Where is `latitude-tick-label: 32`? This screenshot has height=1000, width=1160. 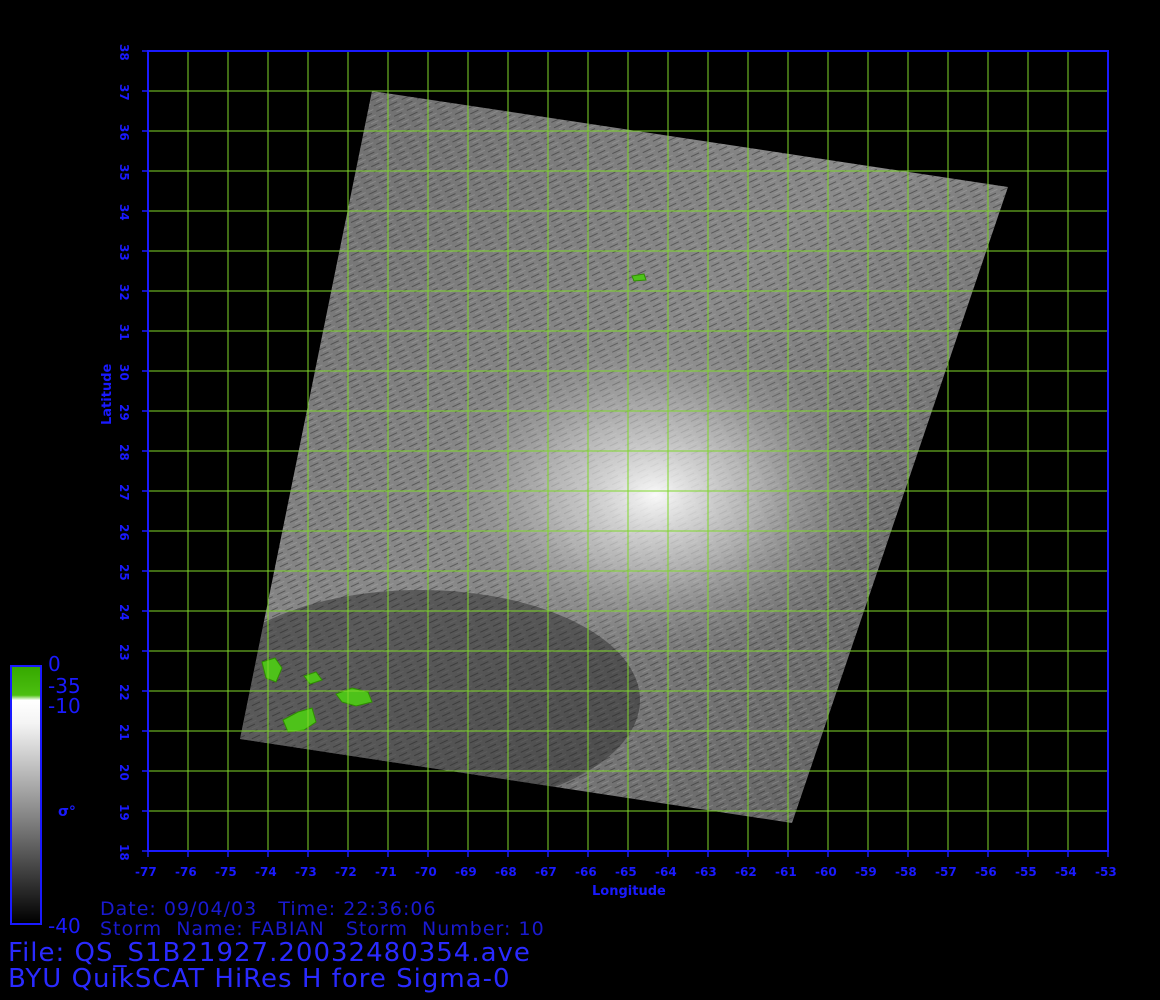
latitude-tick-label: 32 is located at coordinates (124, 292).